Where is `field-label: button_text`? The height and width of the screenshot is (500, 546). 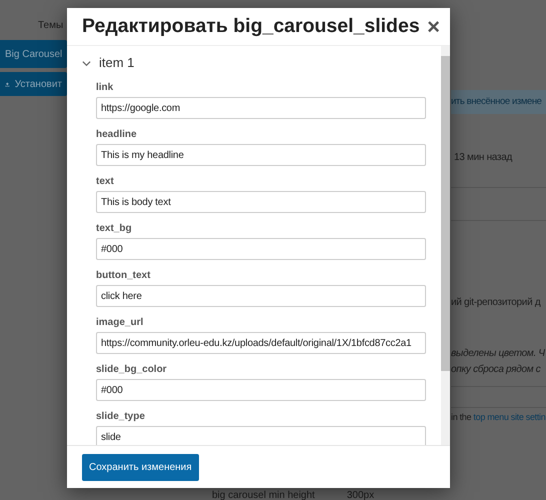
field-label: button_text is located at coordinates (124, 276).